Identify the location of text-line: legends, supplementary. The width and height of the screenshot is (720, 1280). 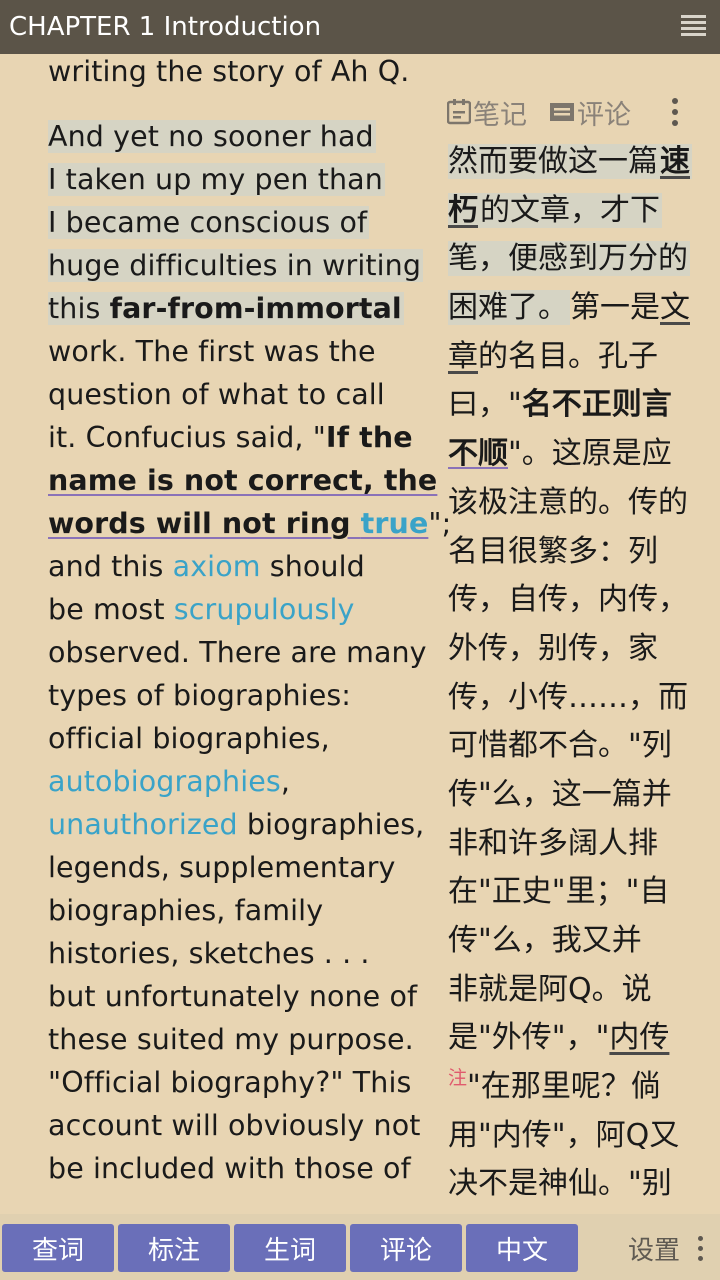
(222, 867).